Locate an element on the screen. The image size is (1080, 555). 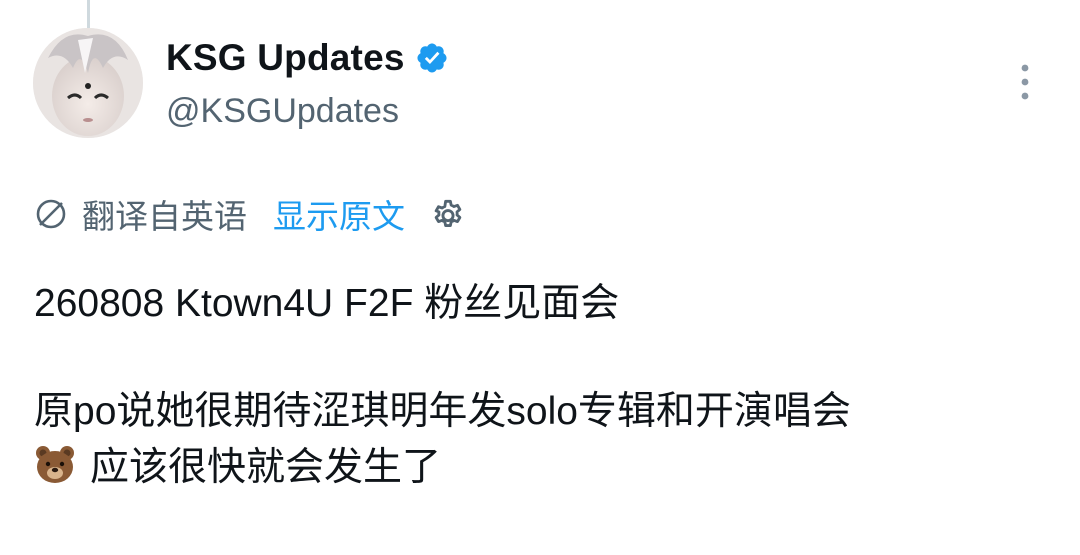
verified-badge-icon is located at coordinates (432, 58).